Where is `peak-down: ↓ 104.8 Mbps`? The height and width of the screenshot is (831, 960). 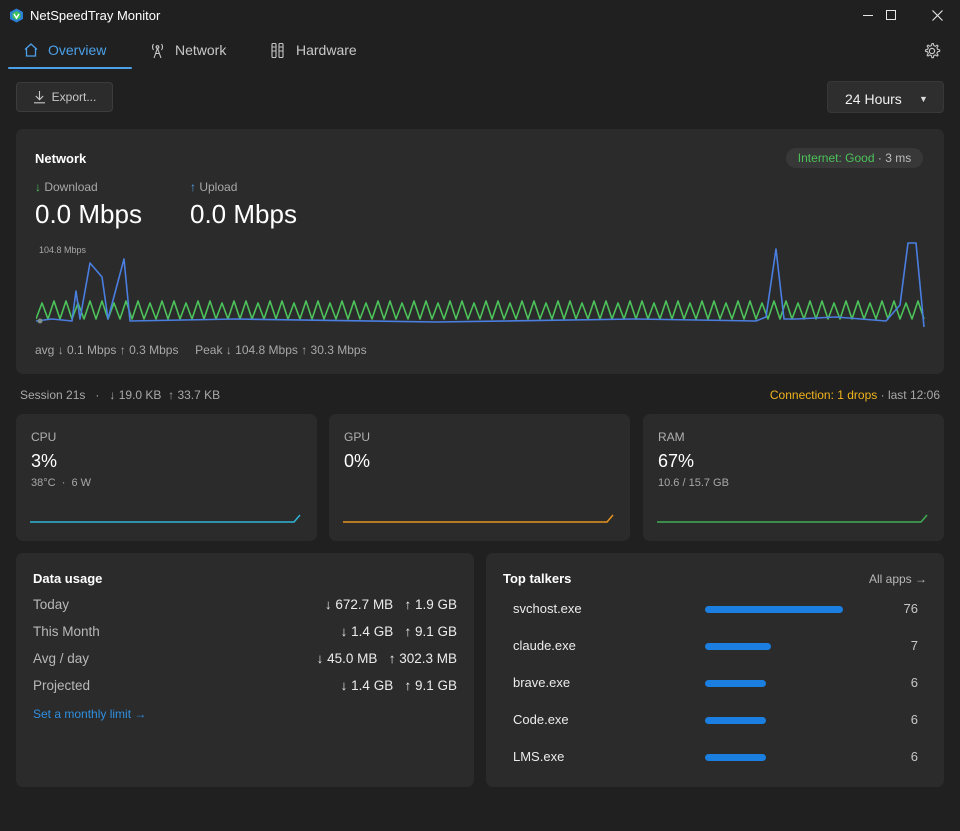
peak-down: ↓ 104.8 Mbps is located at coordinates (261, 350).